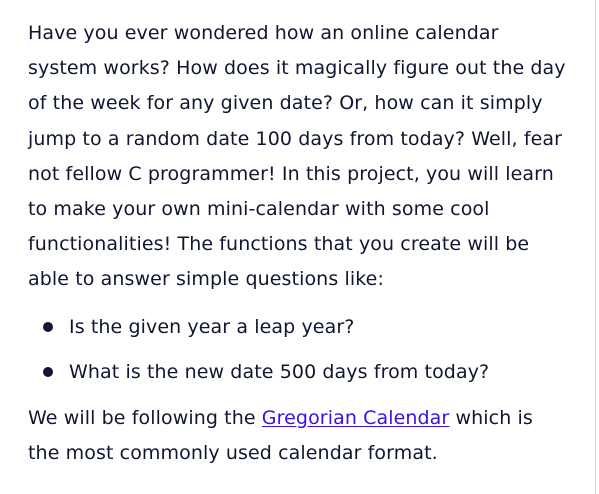 This screenshot has height=494, width=599. Describe the element at coordinates (356, 418) in the screenshot. I see `gregorian-calendar-link: Gregorian Calendar` at that location.